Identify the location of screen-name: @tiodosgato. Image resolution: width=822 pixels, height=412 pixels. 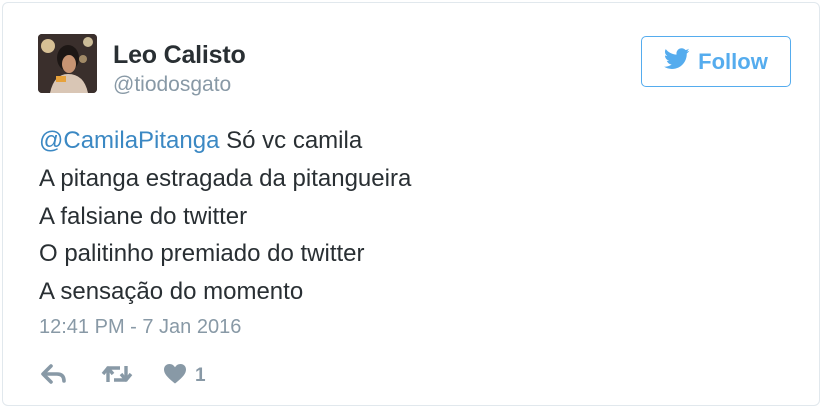
(172, 85).